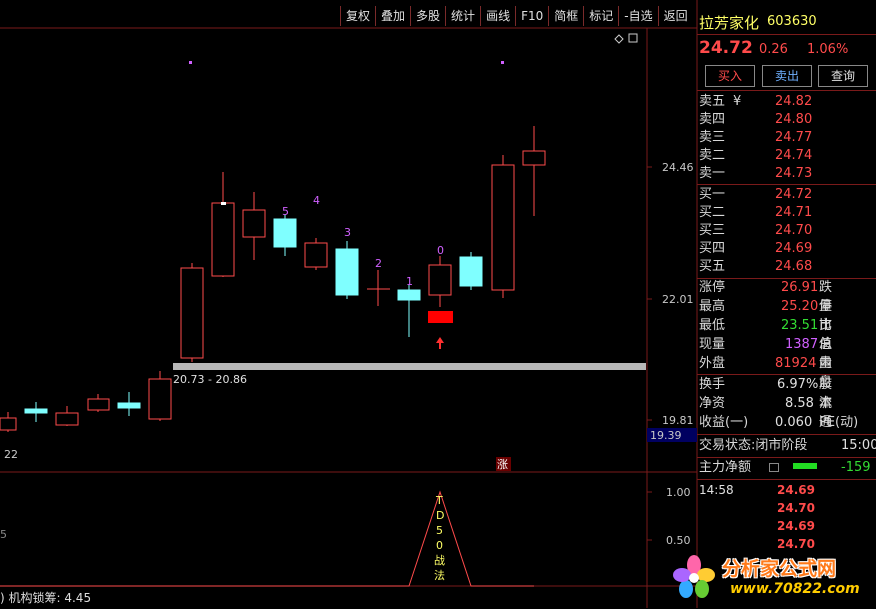 This screenshot has width=876, height=609. I want to click on ask-price: 24.77, so click(794, 137).